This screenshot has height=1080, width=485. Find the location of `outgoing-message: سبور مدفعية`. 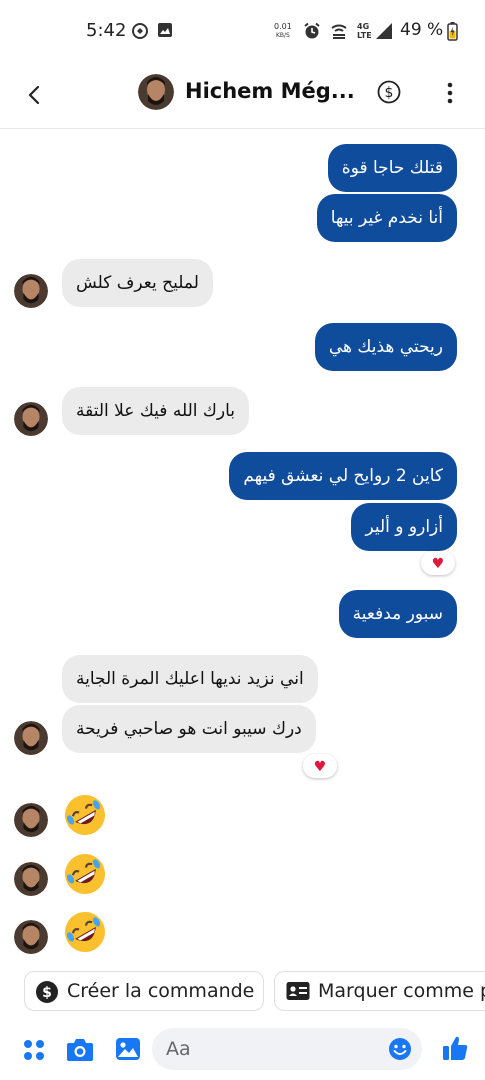

outgoing-message: سبور مدفعية is located at coordinates (397, 614).